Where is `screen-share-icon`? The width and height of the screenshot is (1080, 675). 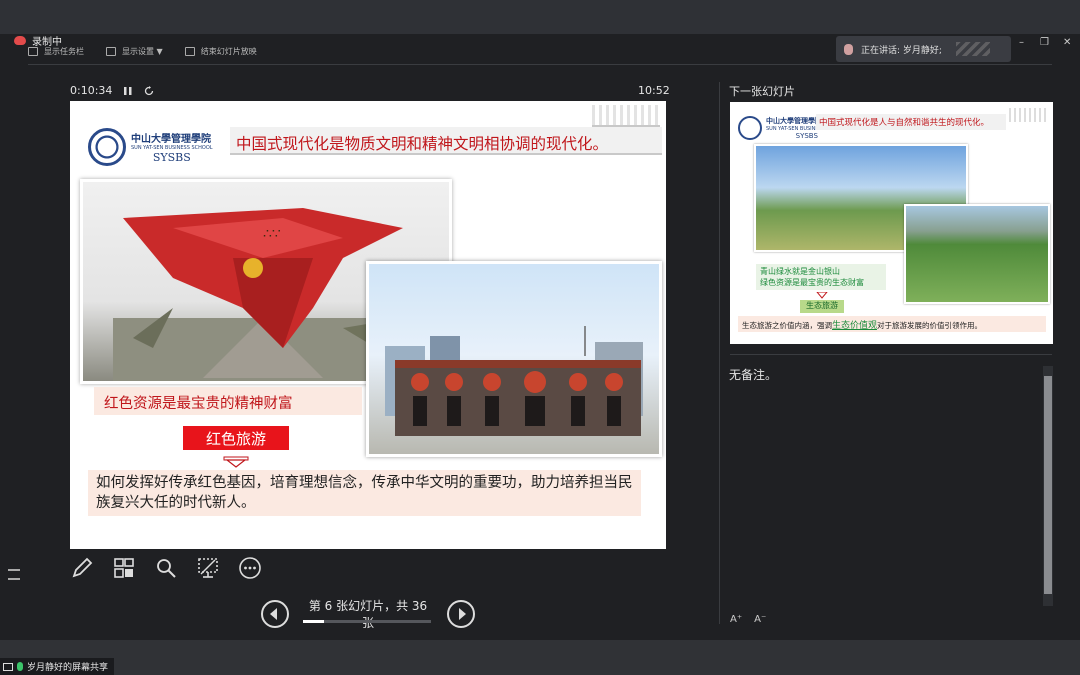
screen-share-icon is located at coordinates (8, 666).